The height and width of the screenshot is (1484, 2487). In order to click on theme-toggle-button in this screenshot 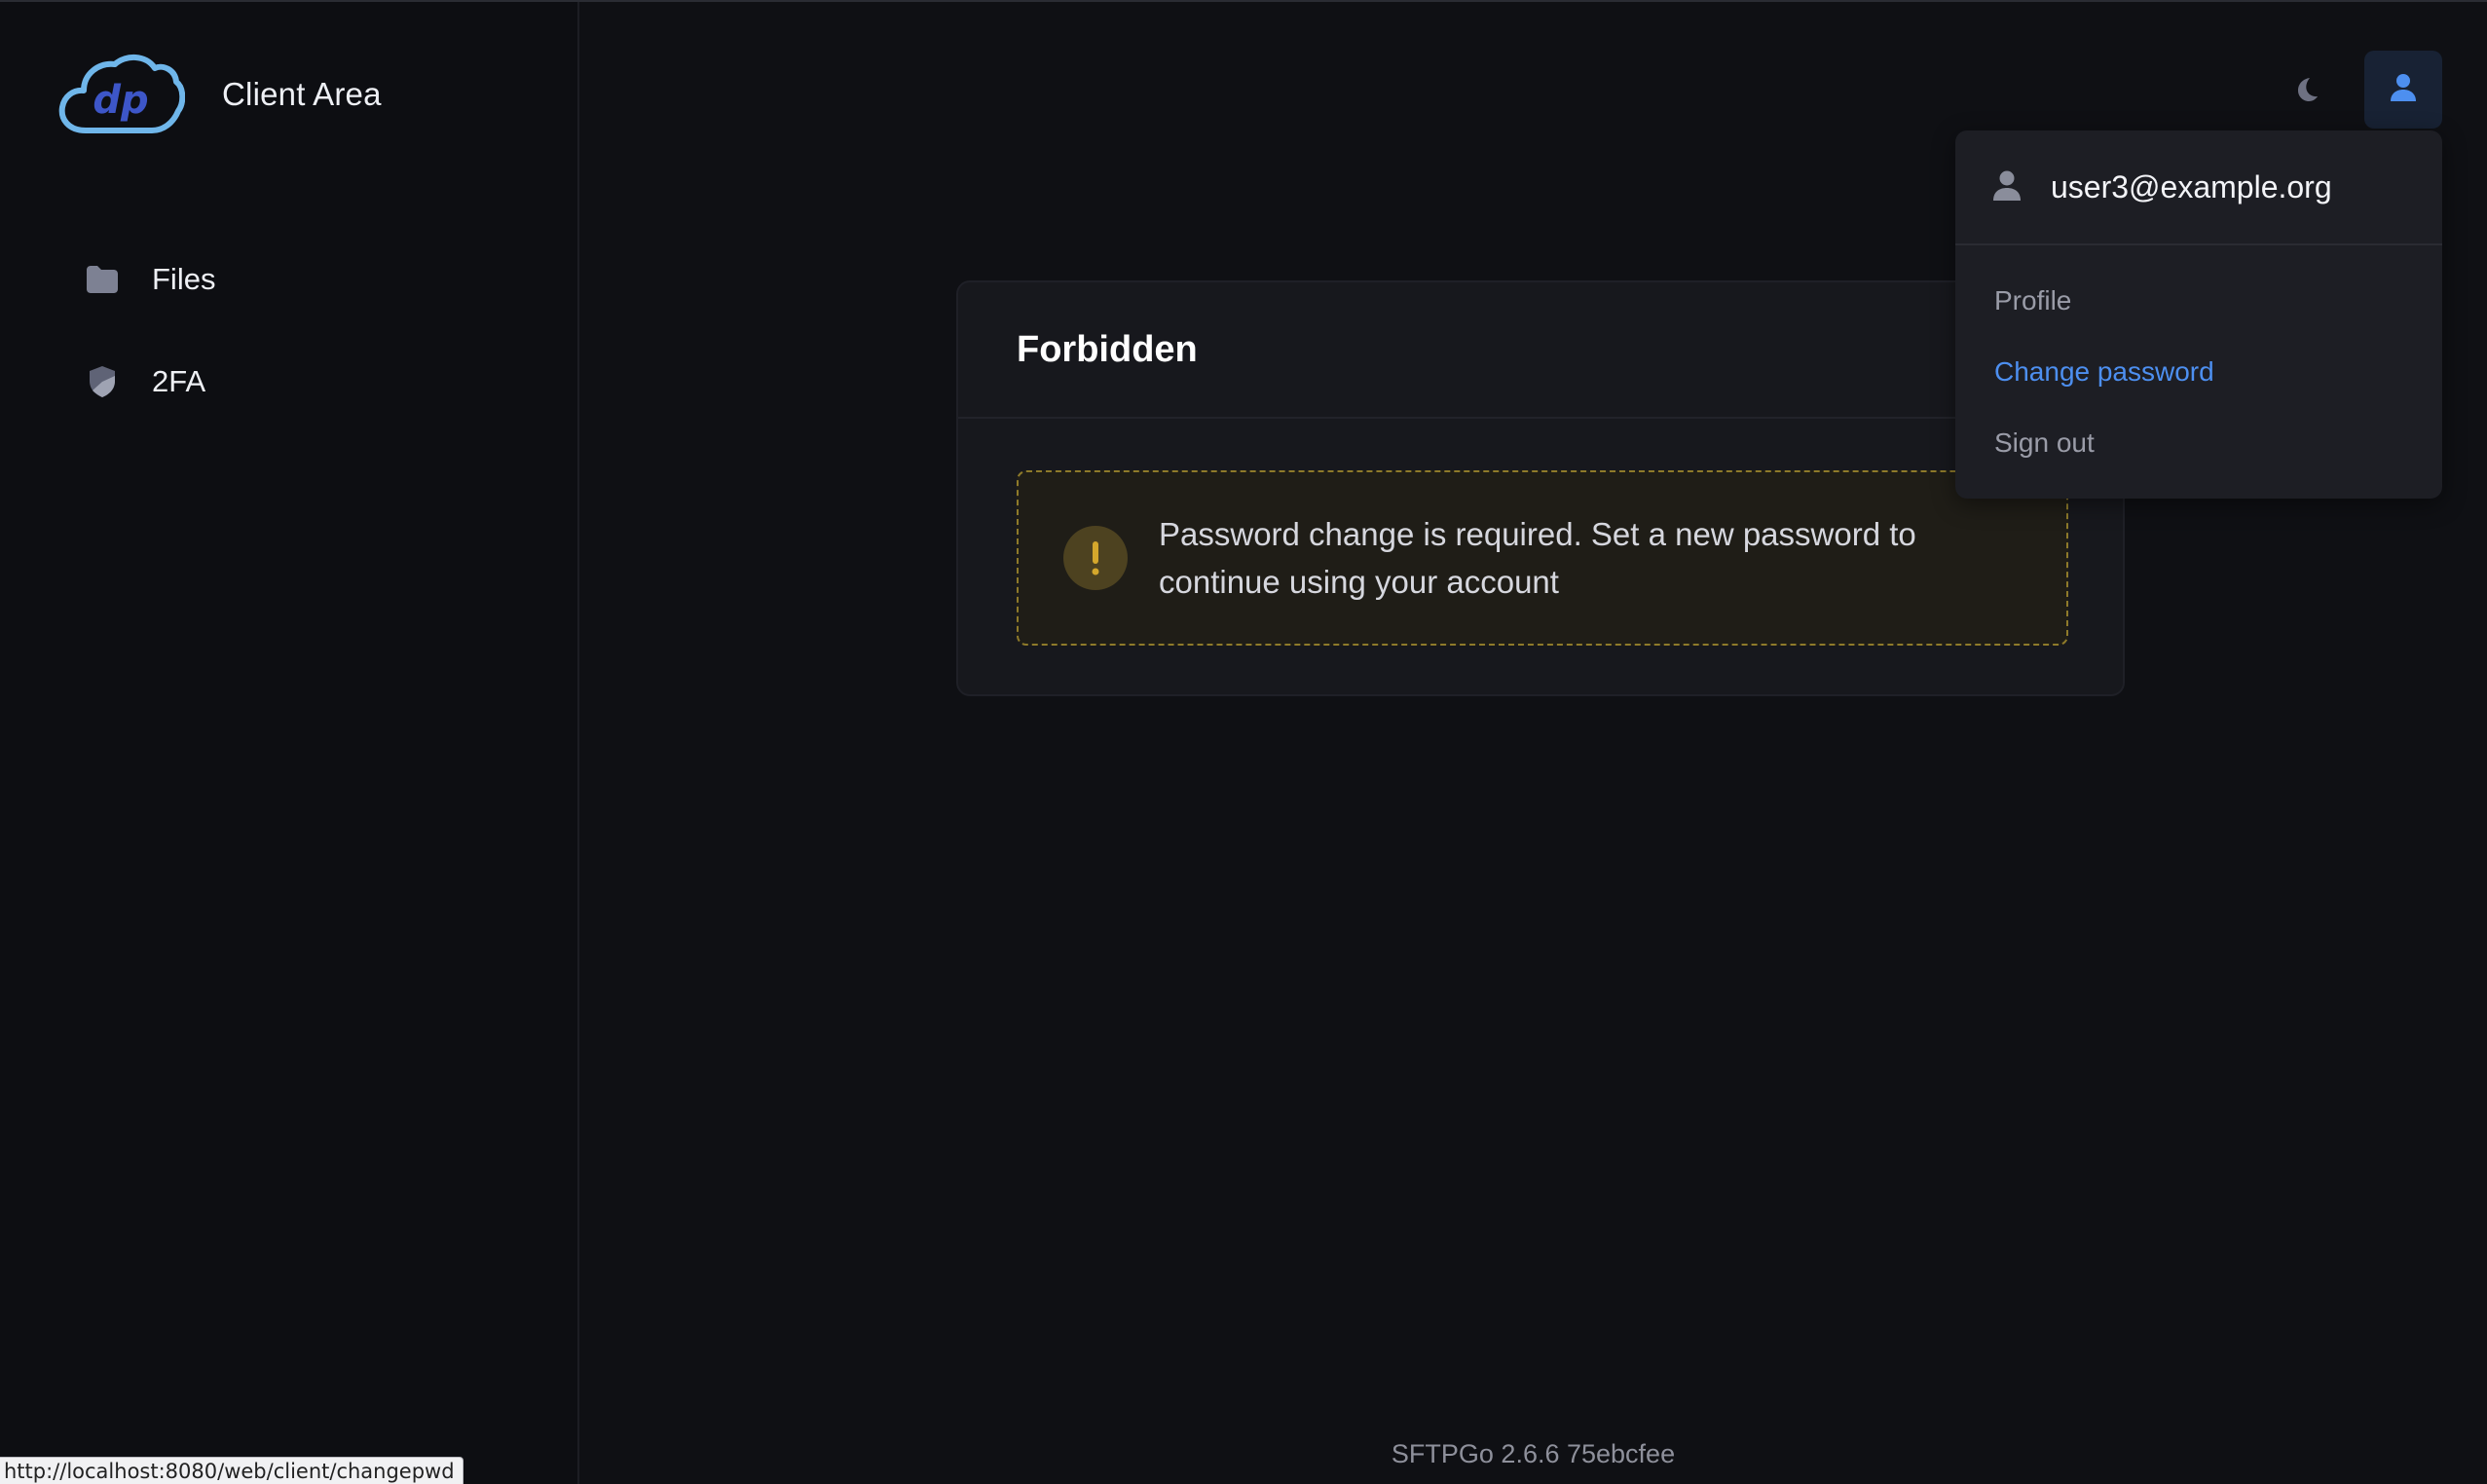, I will do `click(2306, 91)`.